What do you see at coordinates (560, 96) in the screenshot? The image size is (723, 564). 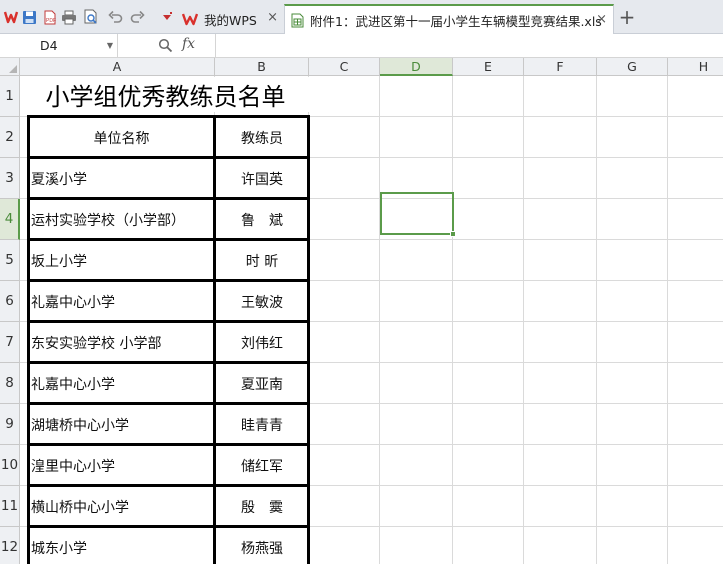 I see `cell-f1` at bounding box center [560, 96].